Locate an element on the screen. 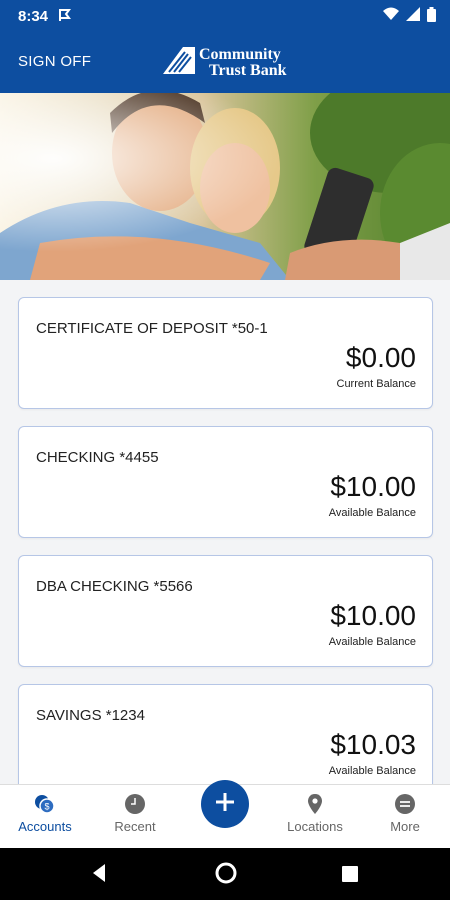 This screenshot has width=450, height=900. account-name: CERTIFICATE OF DEPOSIT *50-1 is located at coordinates (152, 328).